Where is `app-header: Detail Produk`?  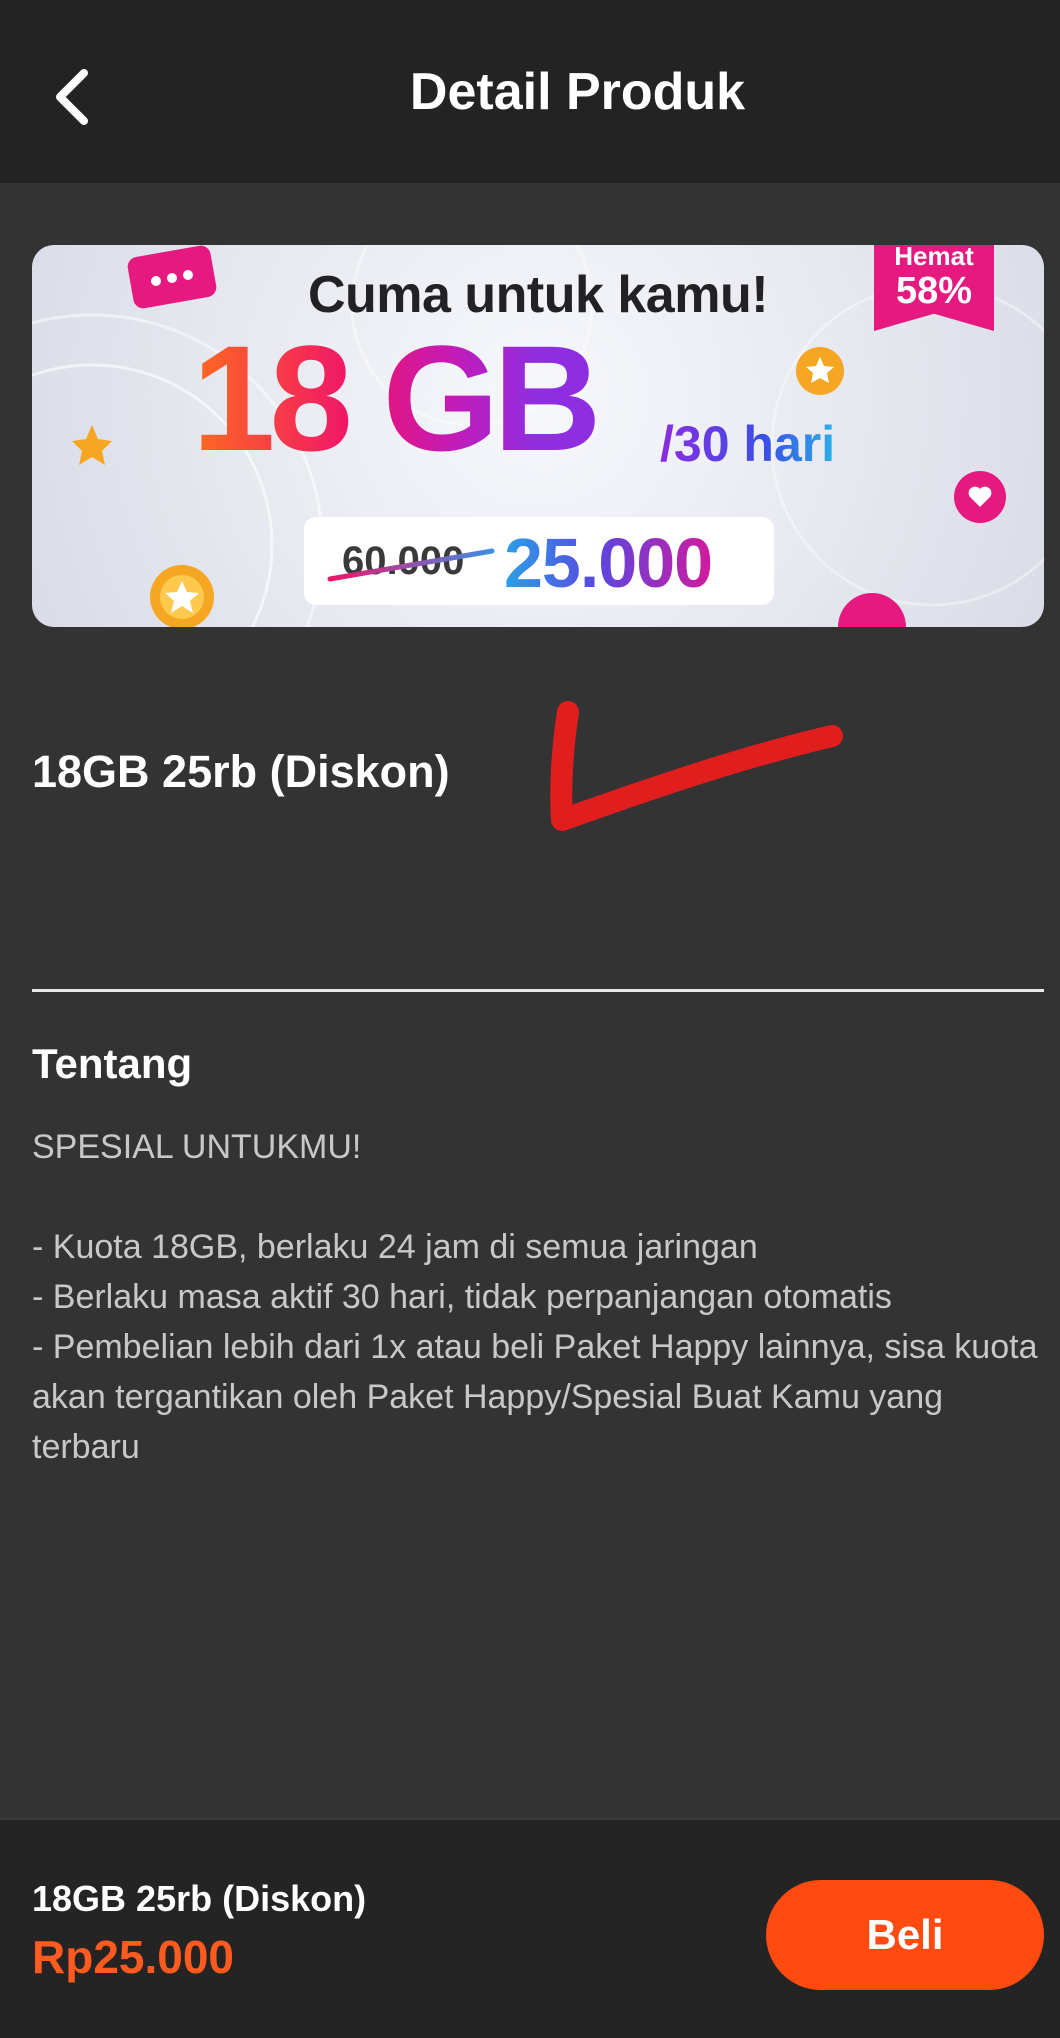
app-header: Detail Produk is located at coordinates (530, 91).